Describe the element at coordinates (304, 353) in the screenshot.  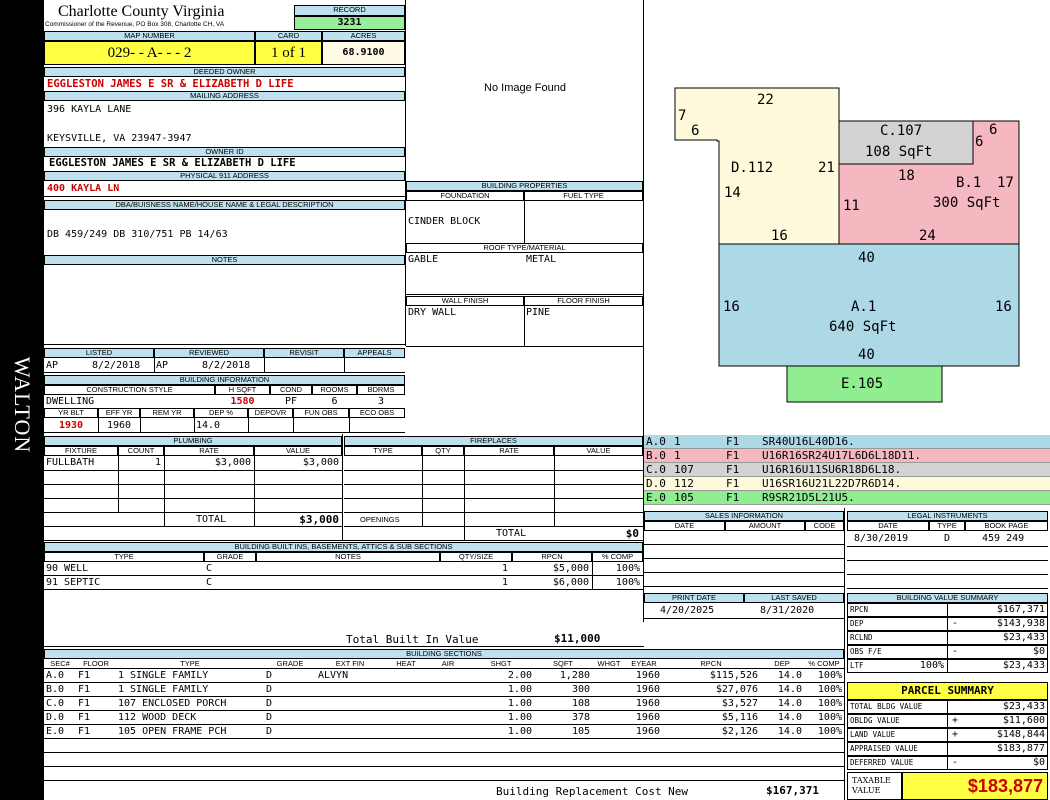
I see `revisit-label: REVISIT` at that location.